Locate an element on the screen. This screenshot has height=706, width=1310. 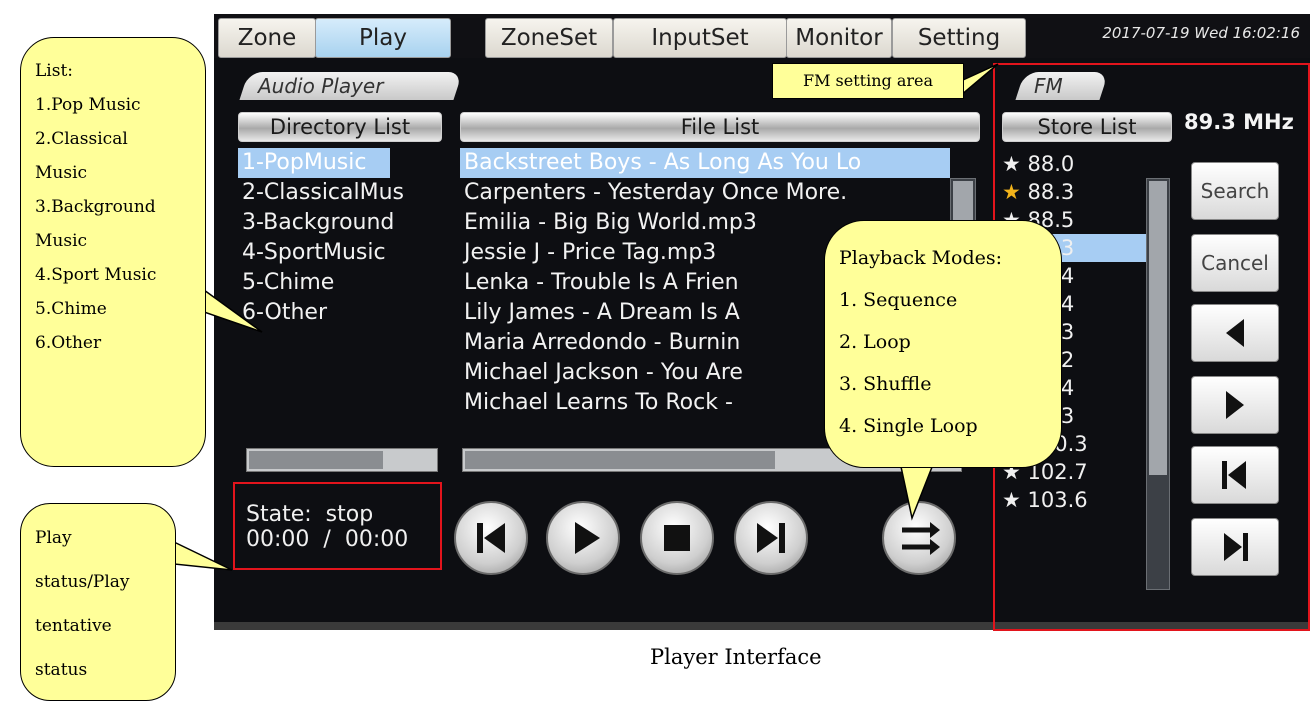
callout-line: status/Play is located at coordinates (82, 582).